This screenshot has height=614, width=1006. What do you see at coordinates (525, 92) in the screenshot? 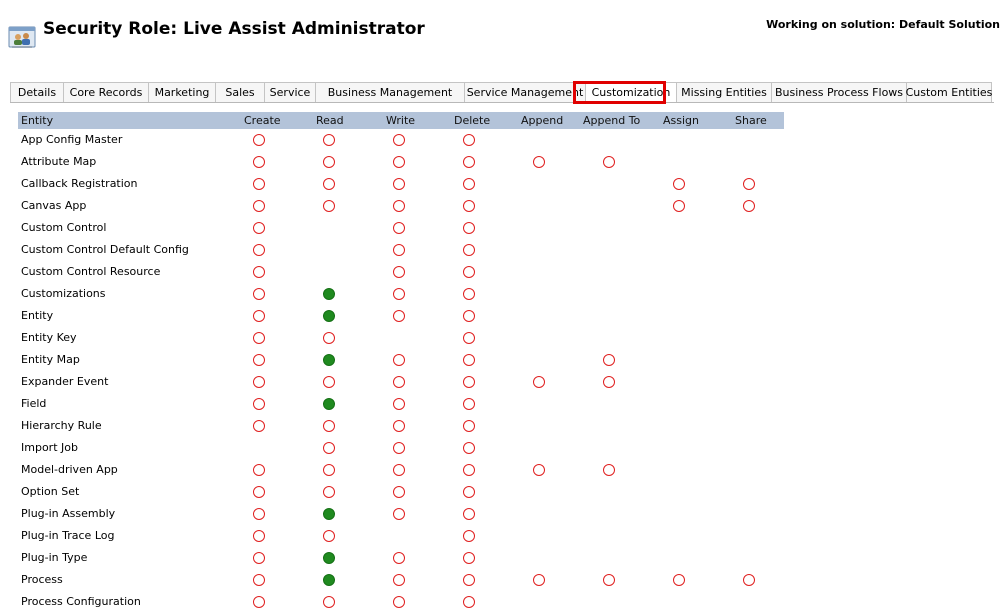
I see `tab-service-management: Service Management` at bounding box center [525, 92].